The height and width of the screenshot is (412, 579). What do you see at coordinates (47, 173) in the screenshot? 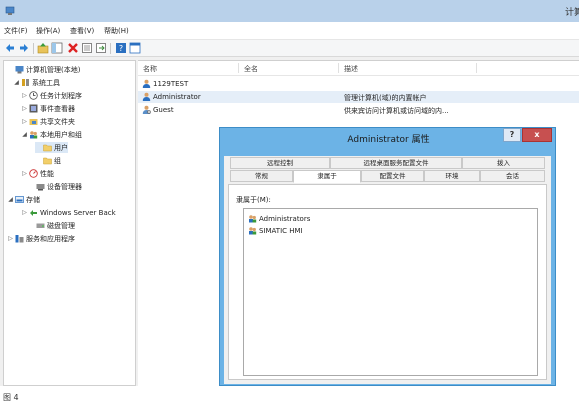
I see `tree-item-label: 性能` at bounding box center [47, 173].